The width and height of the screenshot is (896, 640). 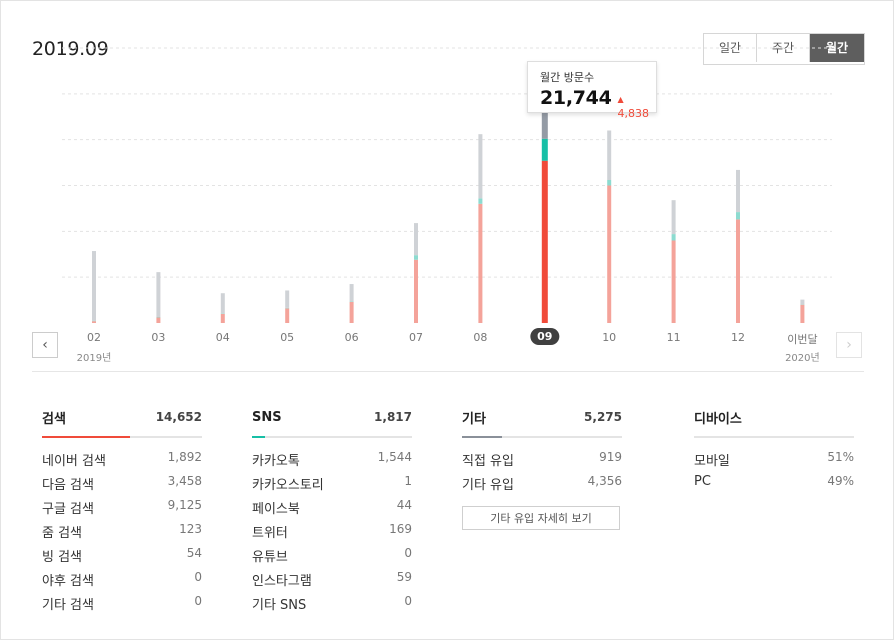 I want to click on prev-arrow-button: ‹, so click(x=45, y=345).